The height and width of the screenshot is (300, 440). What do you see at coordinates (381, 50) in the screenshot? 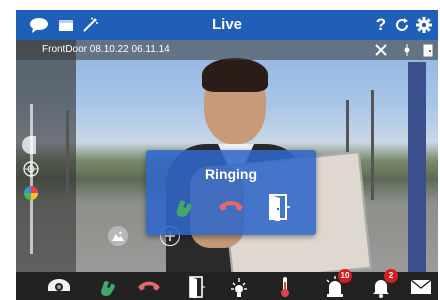
I see `crossed-tools-icon` at bounding box center [381, 50].